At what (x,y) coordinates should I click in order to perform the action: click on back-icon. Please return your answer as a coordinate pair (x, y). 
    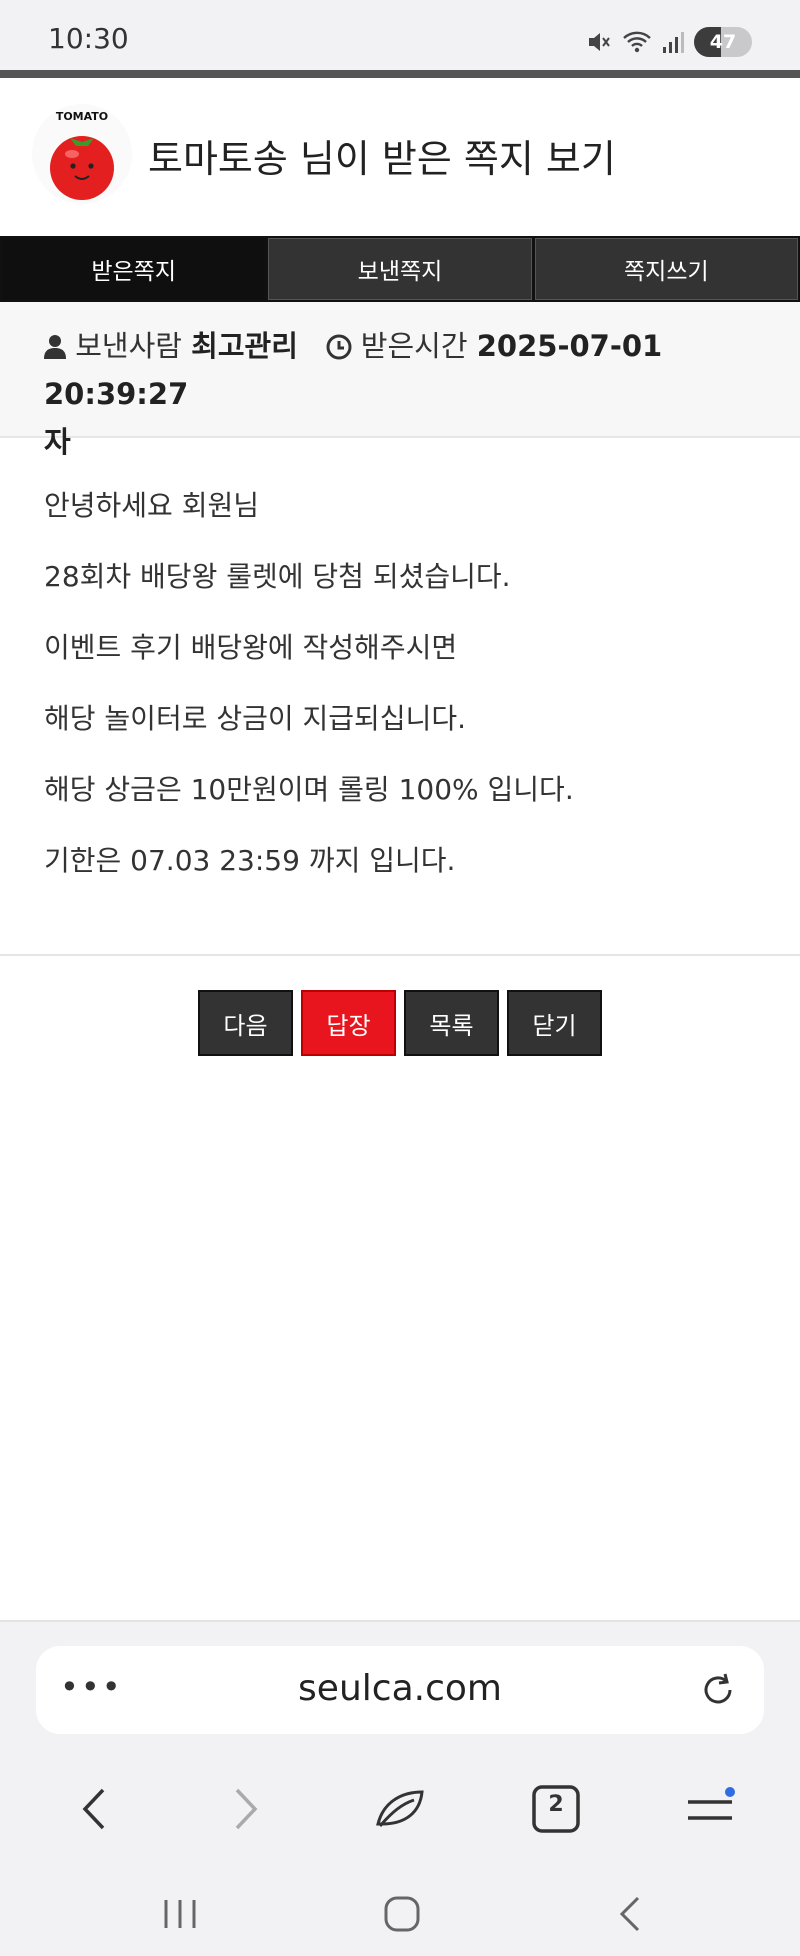
    Looking at the image, I should click on (94, 1809).